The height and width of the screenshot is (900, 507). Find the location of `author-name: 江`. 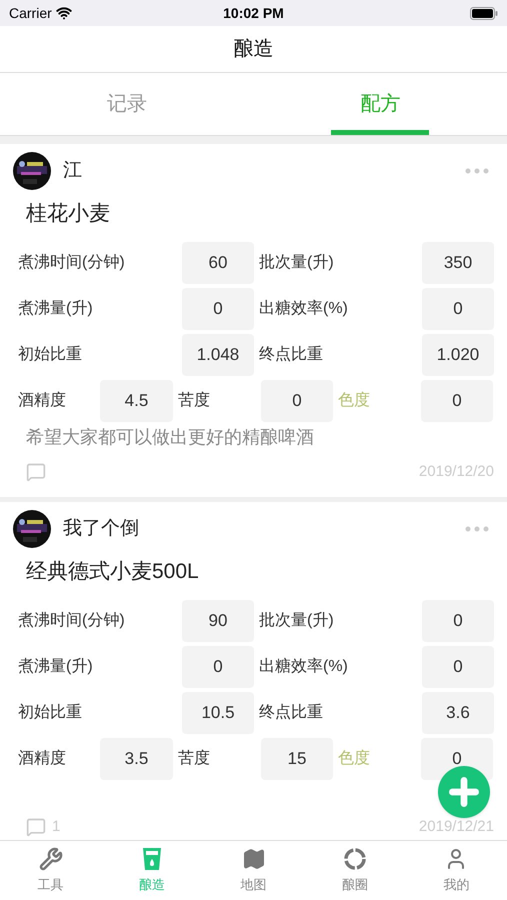

author-name: 江 is located at coordinates (72, 170).